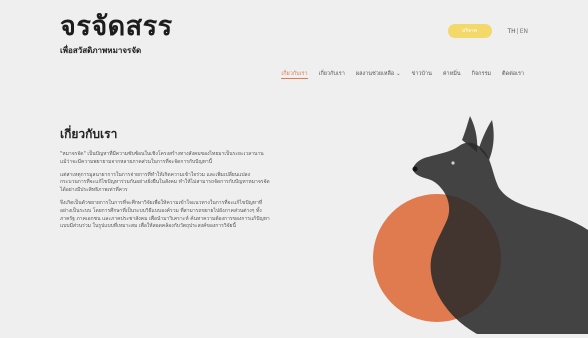  Describe the element at coordinates (116, 27) in the screenshot. I see `brand-title: จรจัดสรร` at that location.